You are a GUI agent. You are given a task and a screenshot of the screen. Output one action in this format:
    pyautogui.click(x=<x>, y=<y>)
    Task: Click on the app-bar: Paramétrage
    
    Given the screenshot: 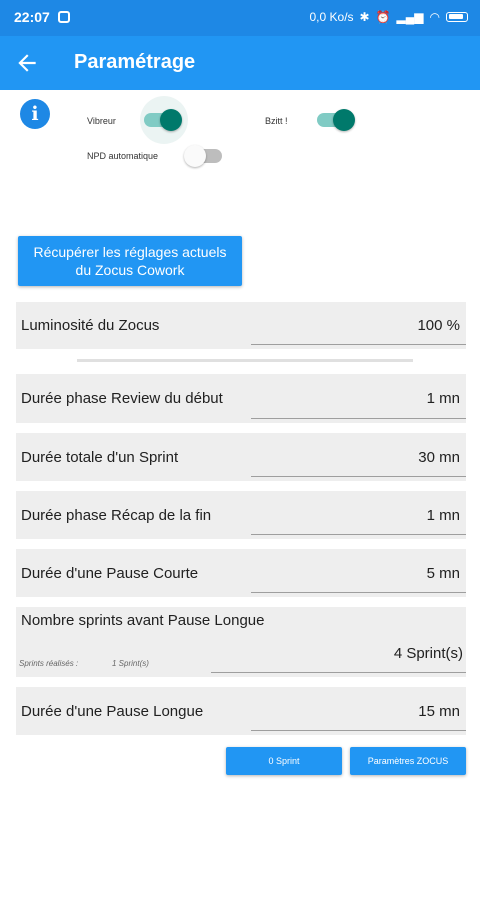 What is the action you would take?
    pyautogui.click(x=240, y=63)
    